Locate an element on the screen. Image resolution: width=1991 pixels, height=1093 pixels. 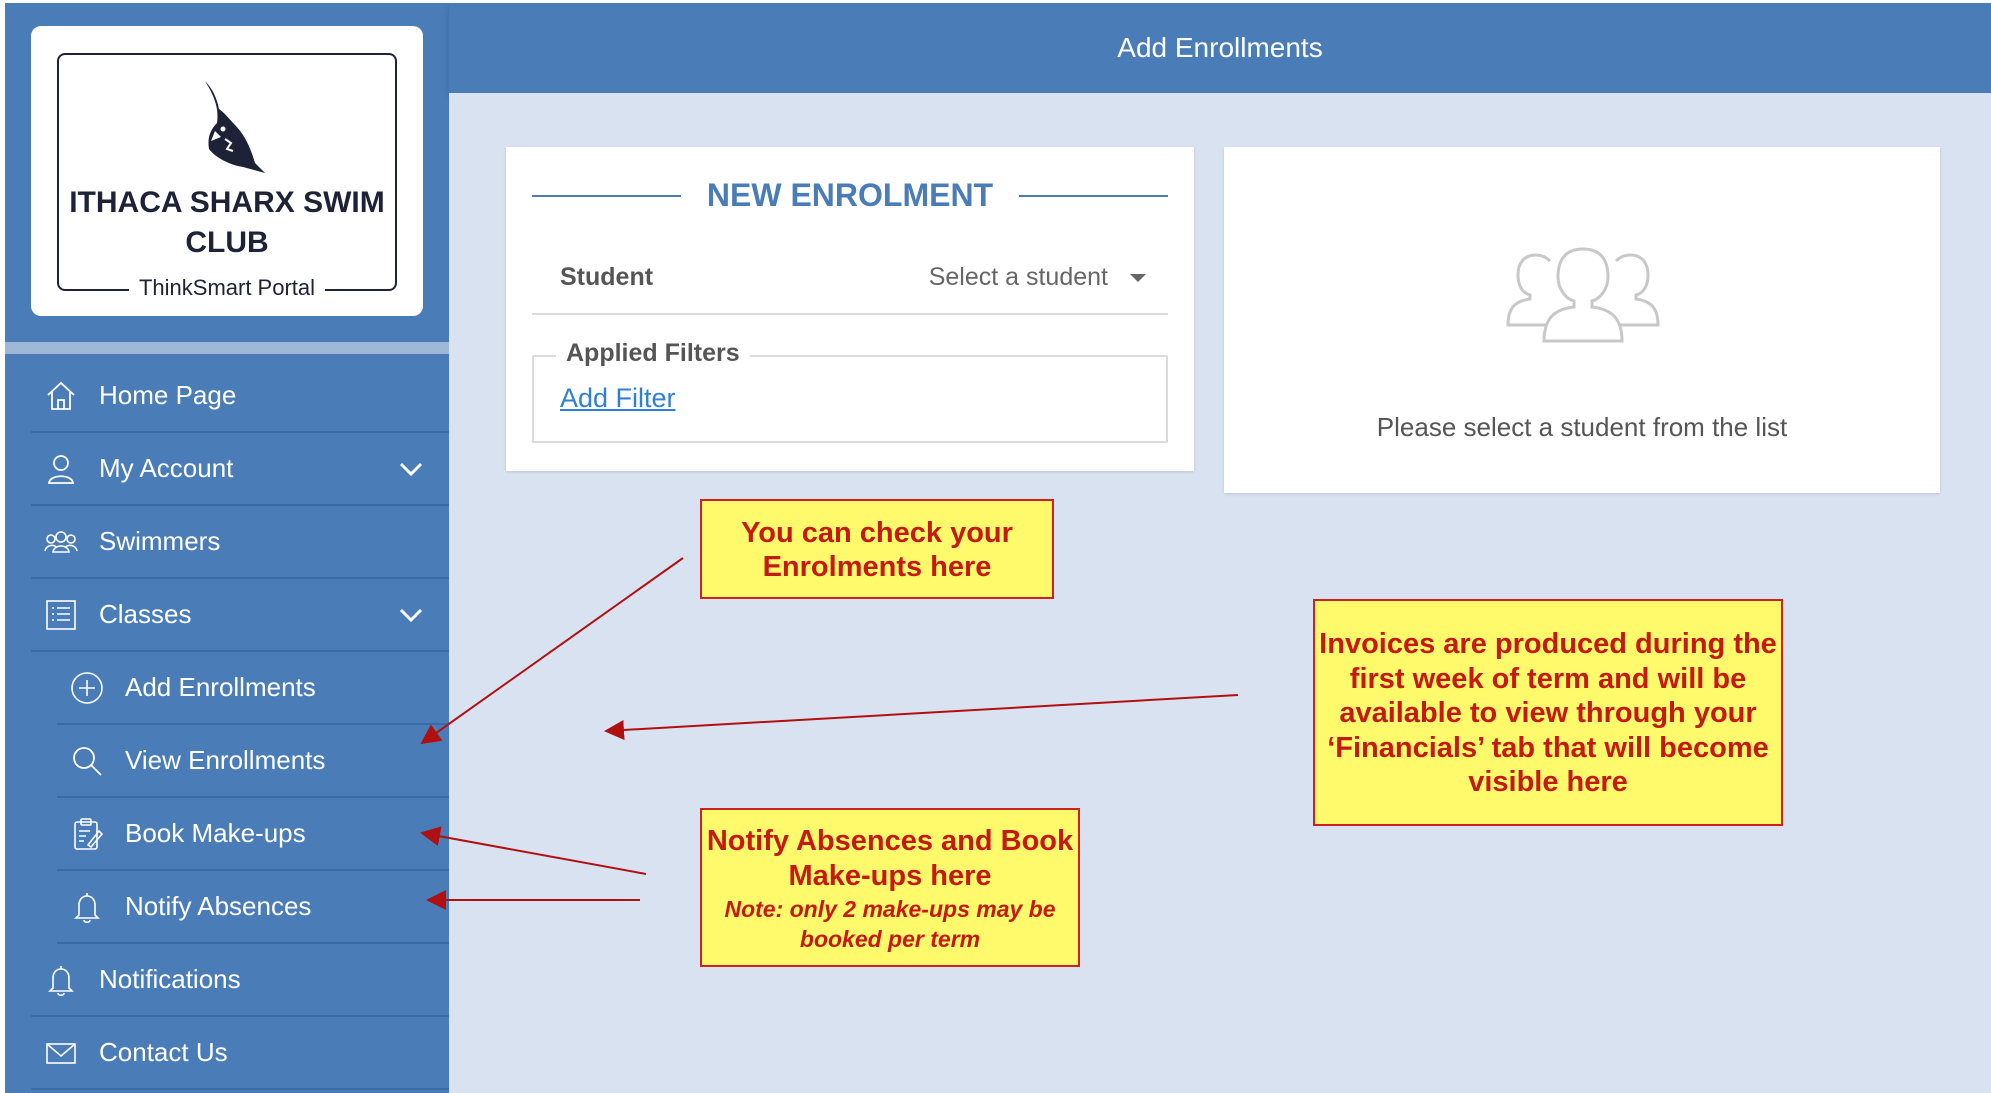
empty-state-message: Please select a student from the list is located at coordinates (1582, 427).